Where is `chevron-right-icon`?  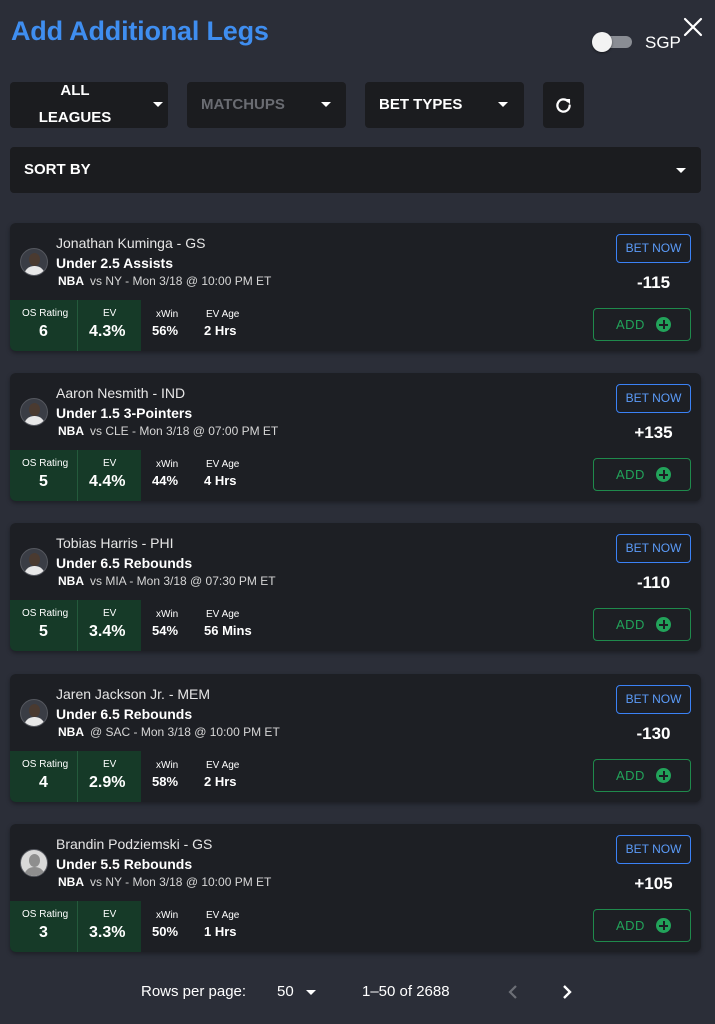 chevron-right-icon is located at coordinates (567, 992).